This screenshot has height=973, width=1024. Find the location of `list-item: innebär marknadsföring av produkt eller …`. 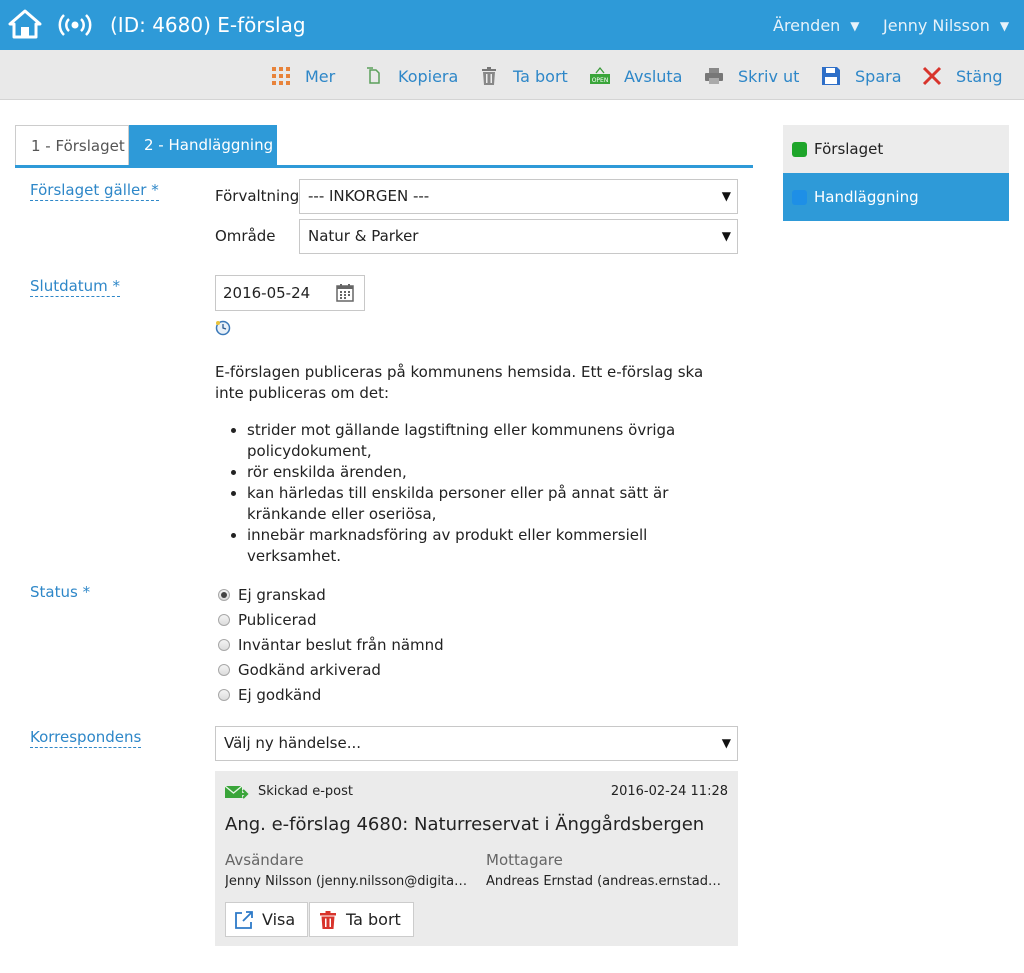

list-item: innebär marknadsföring av produkt eller … is located at coordinates (491, 546).